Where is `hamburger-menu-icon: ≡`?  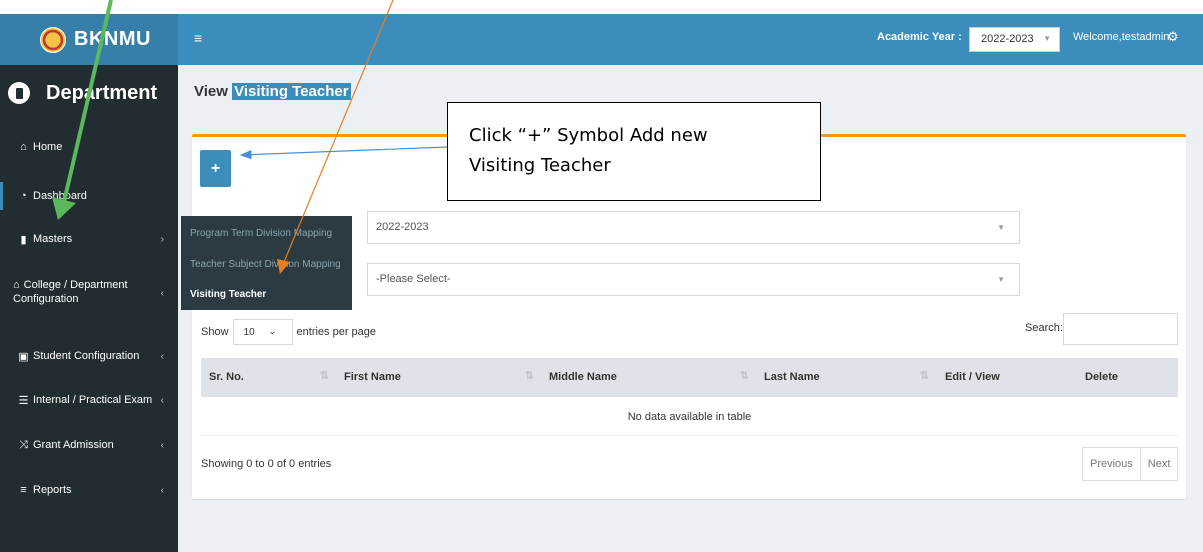 hamburger-menu-icon: ≡ is located at coordinates (198, 38).